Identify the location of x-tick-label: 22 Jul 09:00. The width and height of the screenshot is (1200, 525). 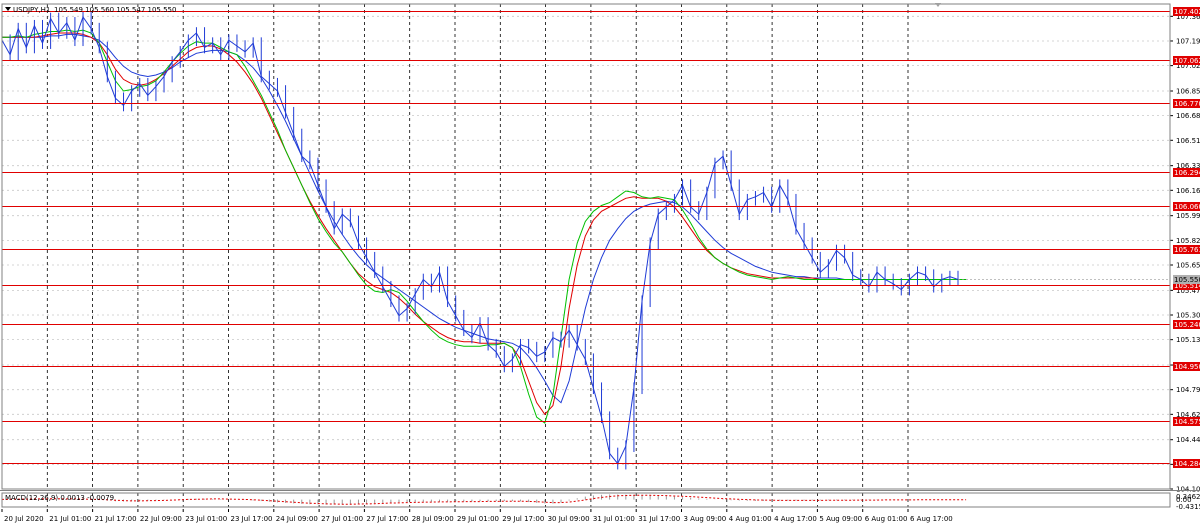
(161, 519).